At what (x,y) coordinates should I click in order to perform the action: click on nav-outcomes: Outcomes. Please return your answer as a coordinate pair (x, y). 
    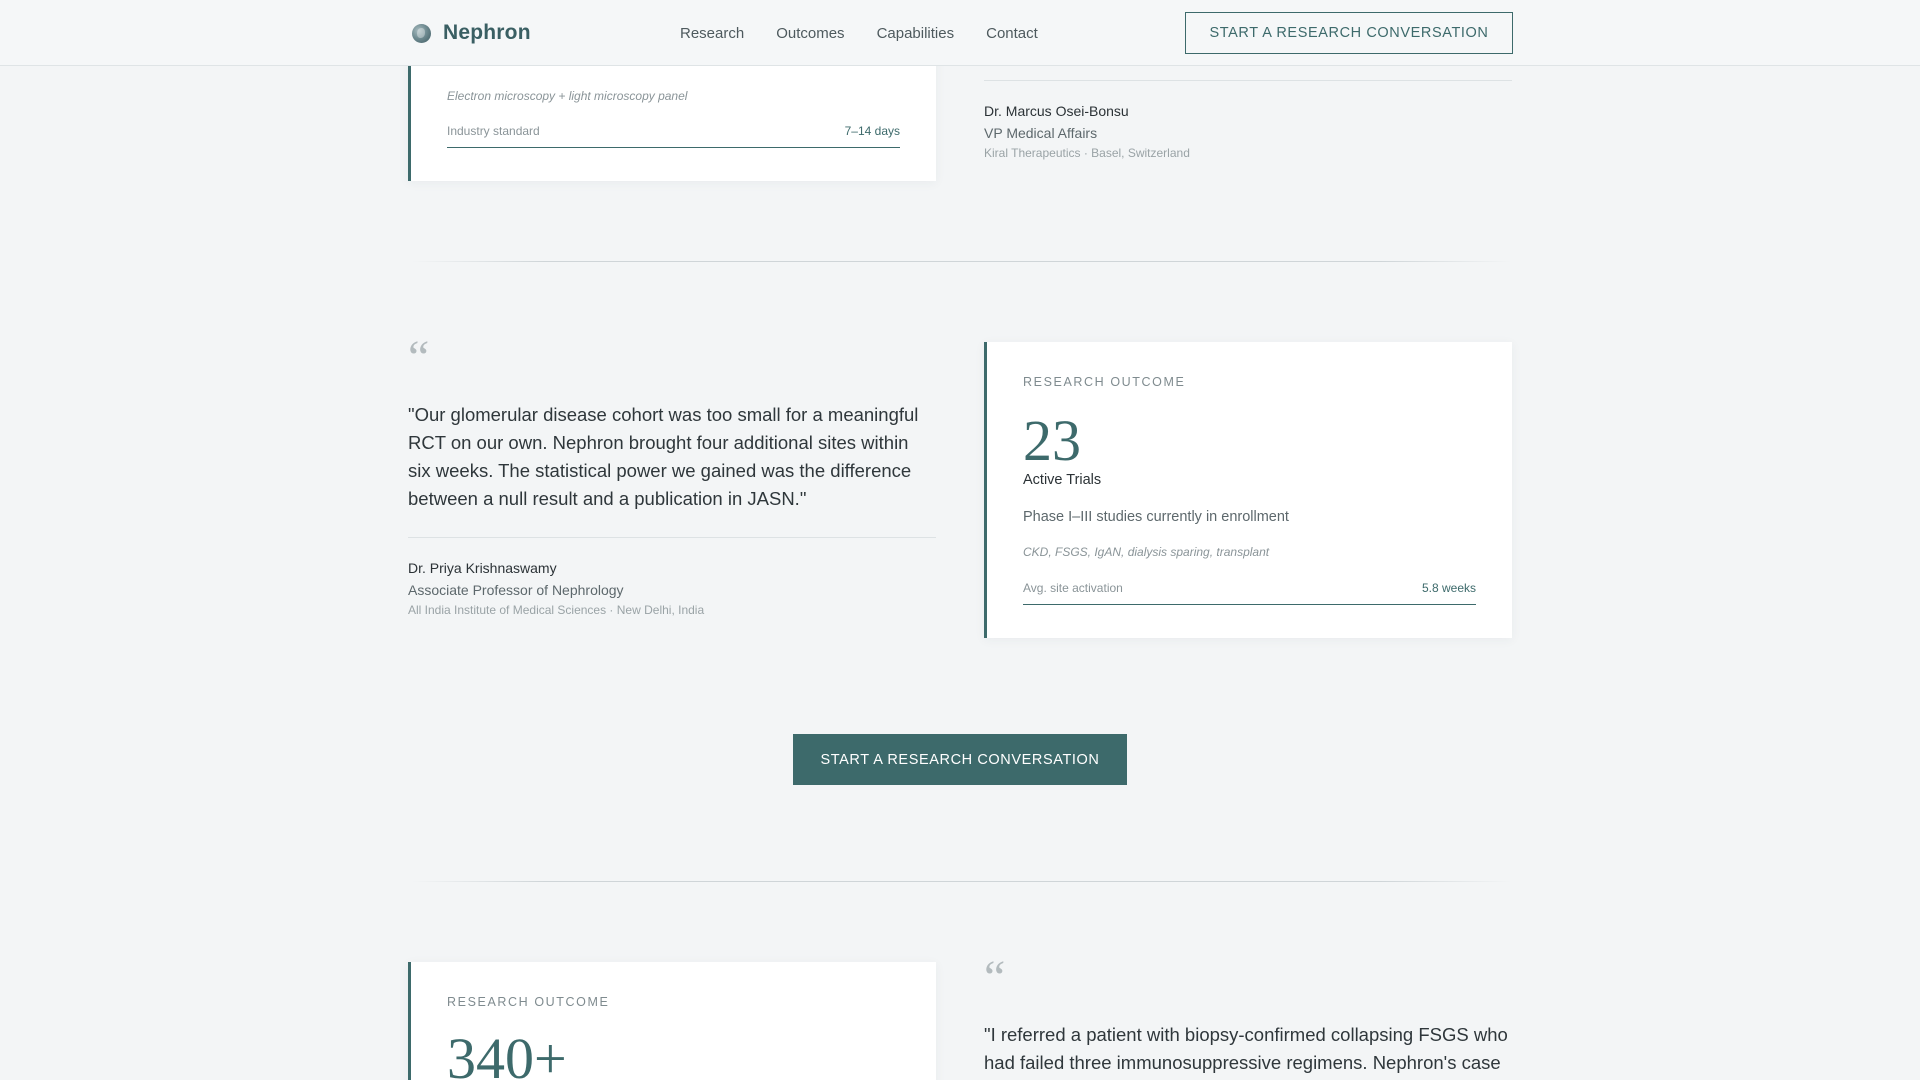
    Looking at the image, I should click on (810, 33).